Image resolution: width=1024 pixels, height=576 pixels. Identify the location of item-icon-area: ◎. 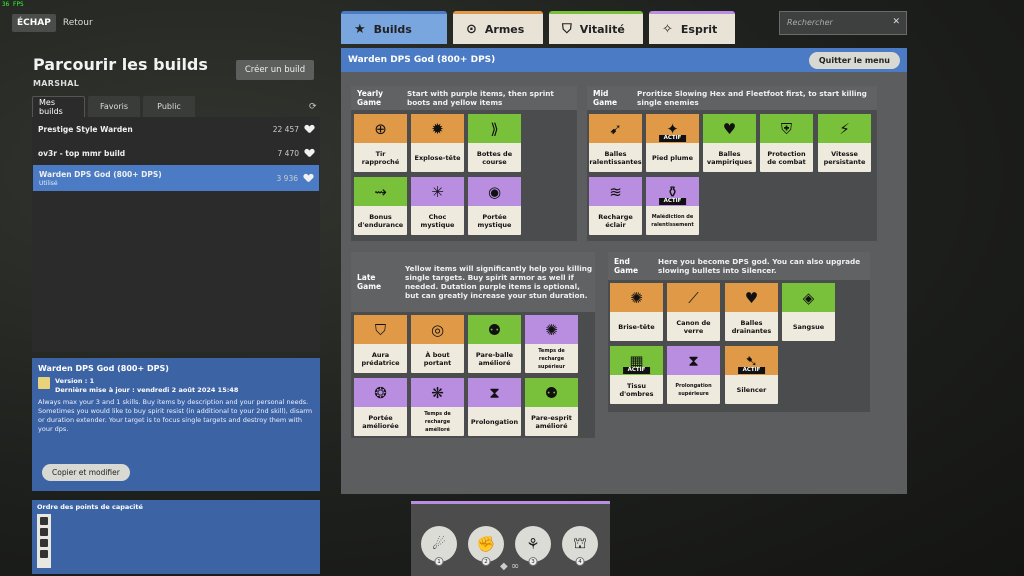
(437, 329).